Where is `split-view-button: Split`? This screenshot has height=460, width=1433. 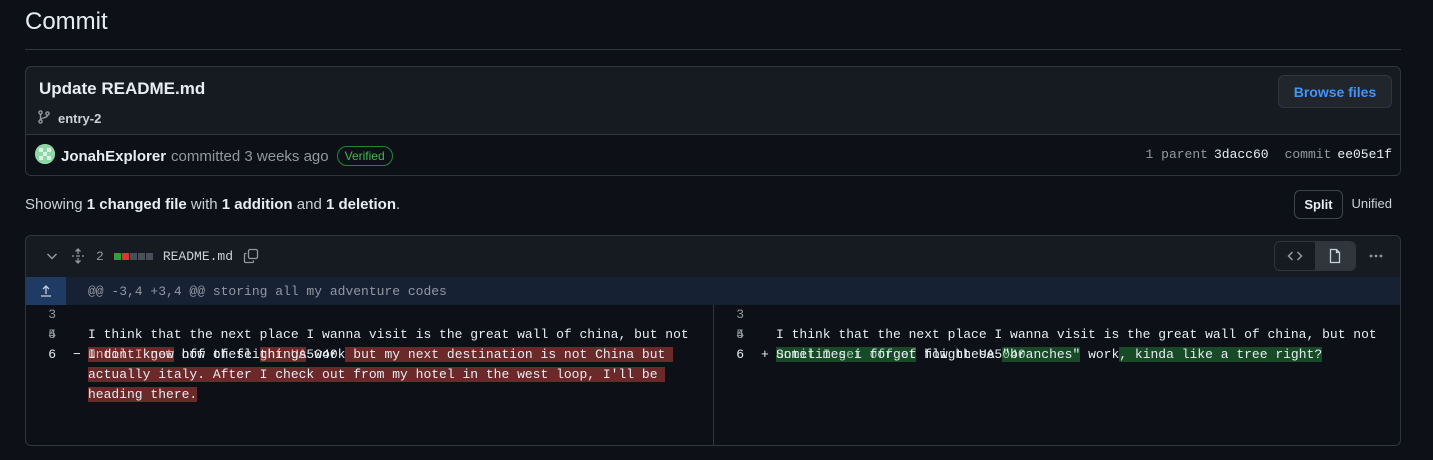
split-view-button: Split is located at coordinates (1318, 204).